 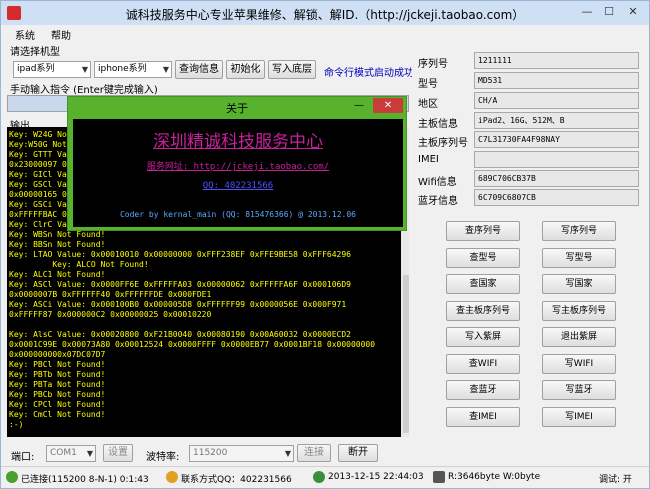 I want to click on model-label: 型号, so click(x=428, y=84).